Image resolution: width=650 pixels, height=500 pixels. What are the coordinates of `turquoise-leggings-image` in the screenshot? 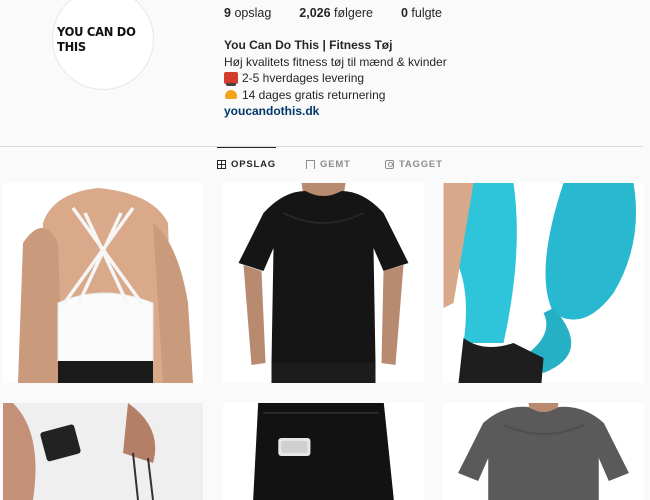 It's located at (543, 283).